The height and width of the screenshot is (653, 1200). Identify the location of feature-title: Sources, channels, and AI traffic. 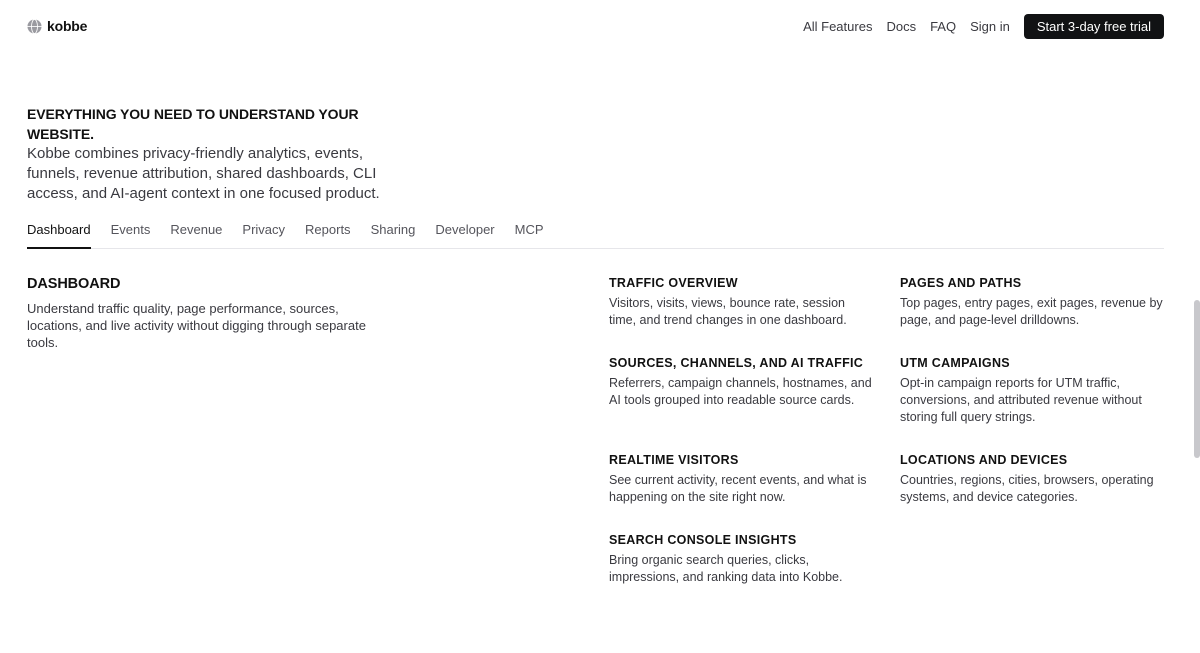
(736, 363).